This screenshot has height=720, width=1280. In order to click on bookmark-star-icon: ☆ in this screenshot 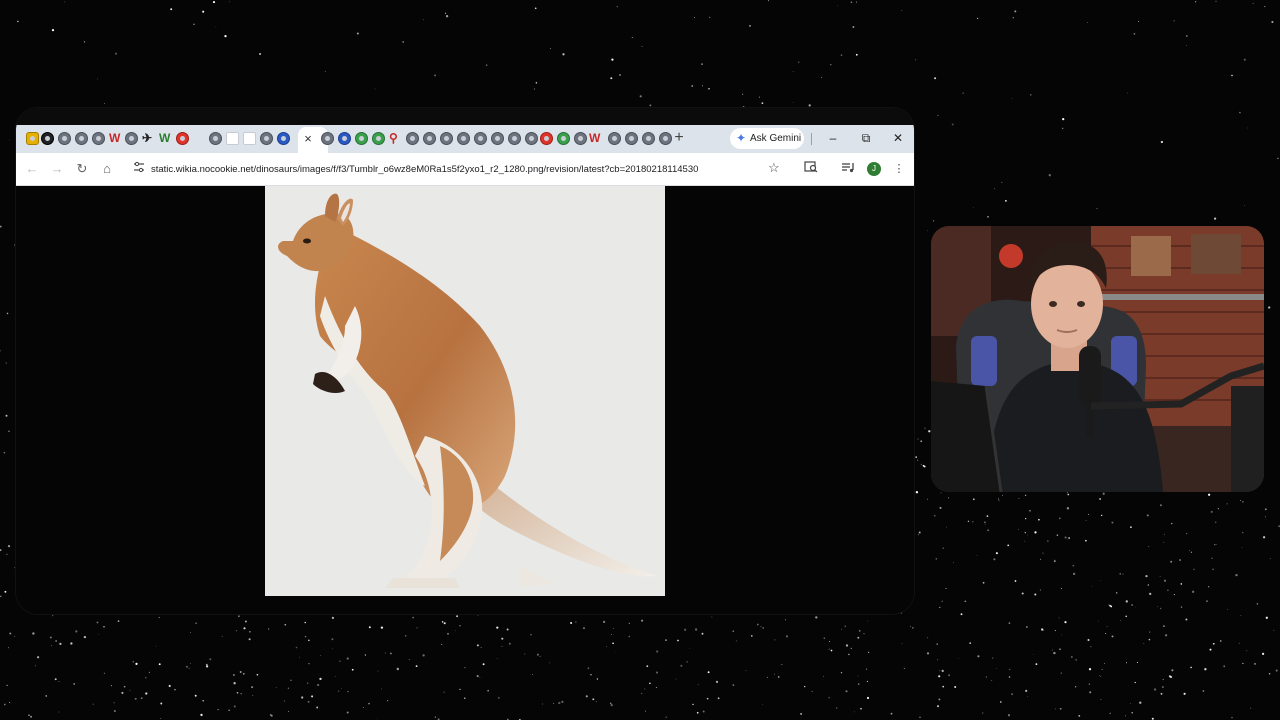, I will do `click(774, 168)`.